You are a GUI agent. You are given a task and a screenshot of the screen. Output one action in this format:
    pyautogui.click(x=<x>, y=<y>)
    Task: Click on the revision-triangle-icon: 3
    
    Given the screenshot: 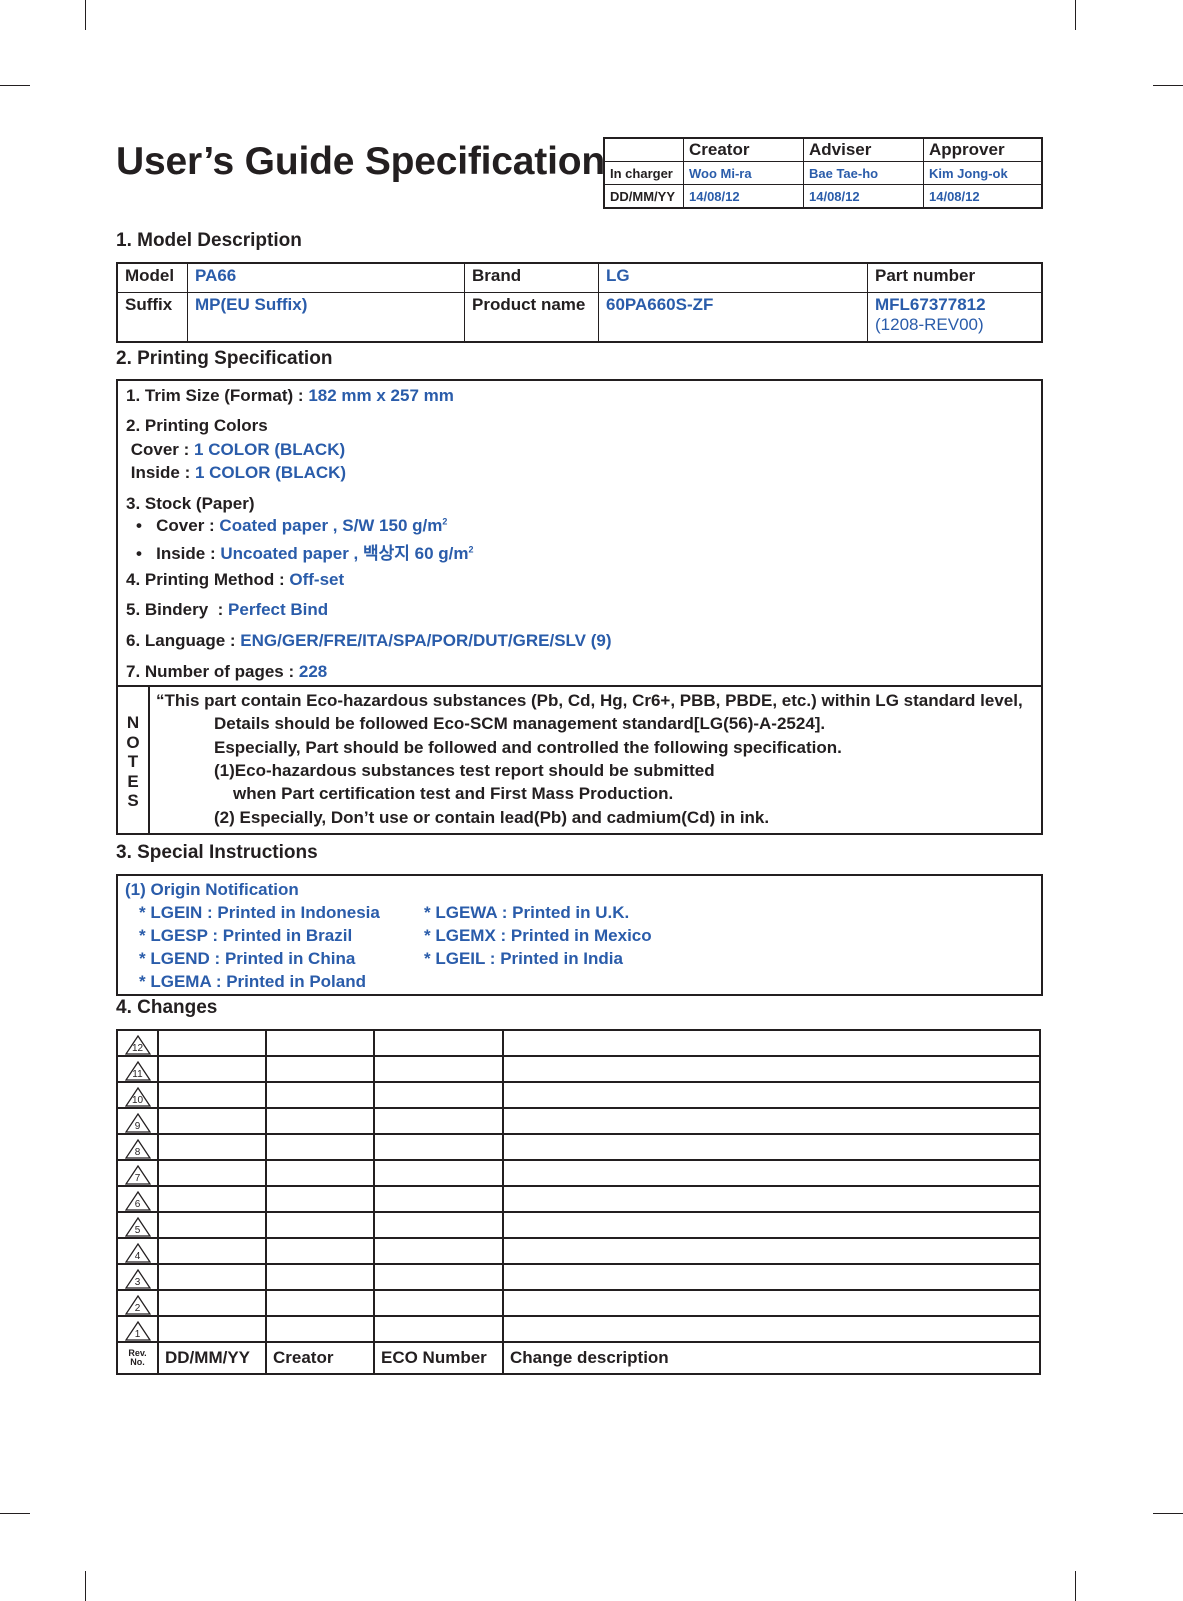 What is the action you would take?
    pyautogui.click(x=137, y=1279)
    